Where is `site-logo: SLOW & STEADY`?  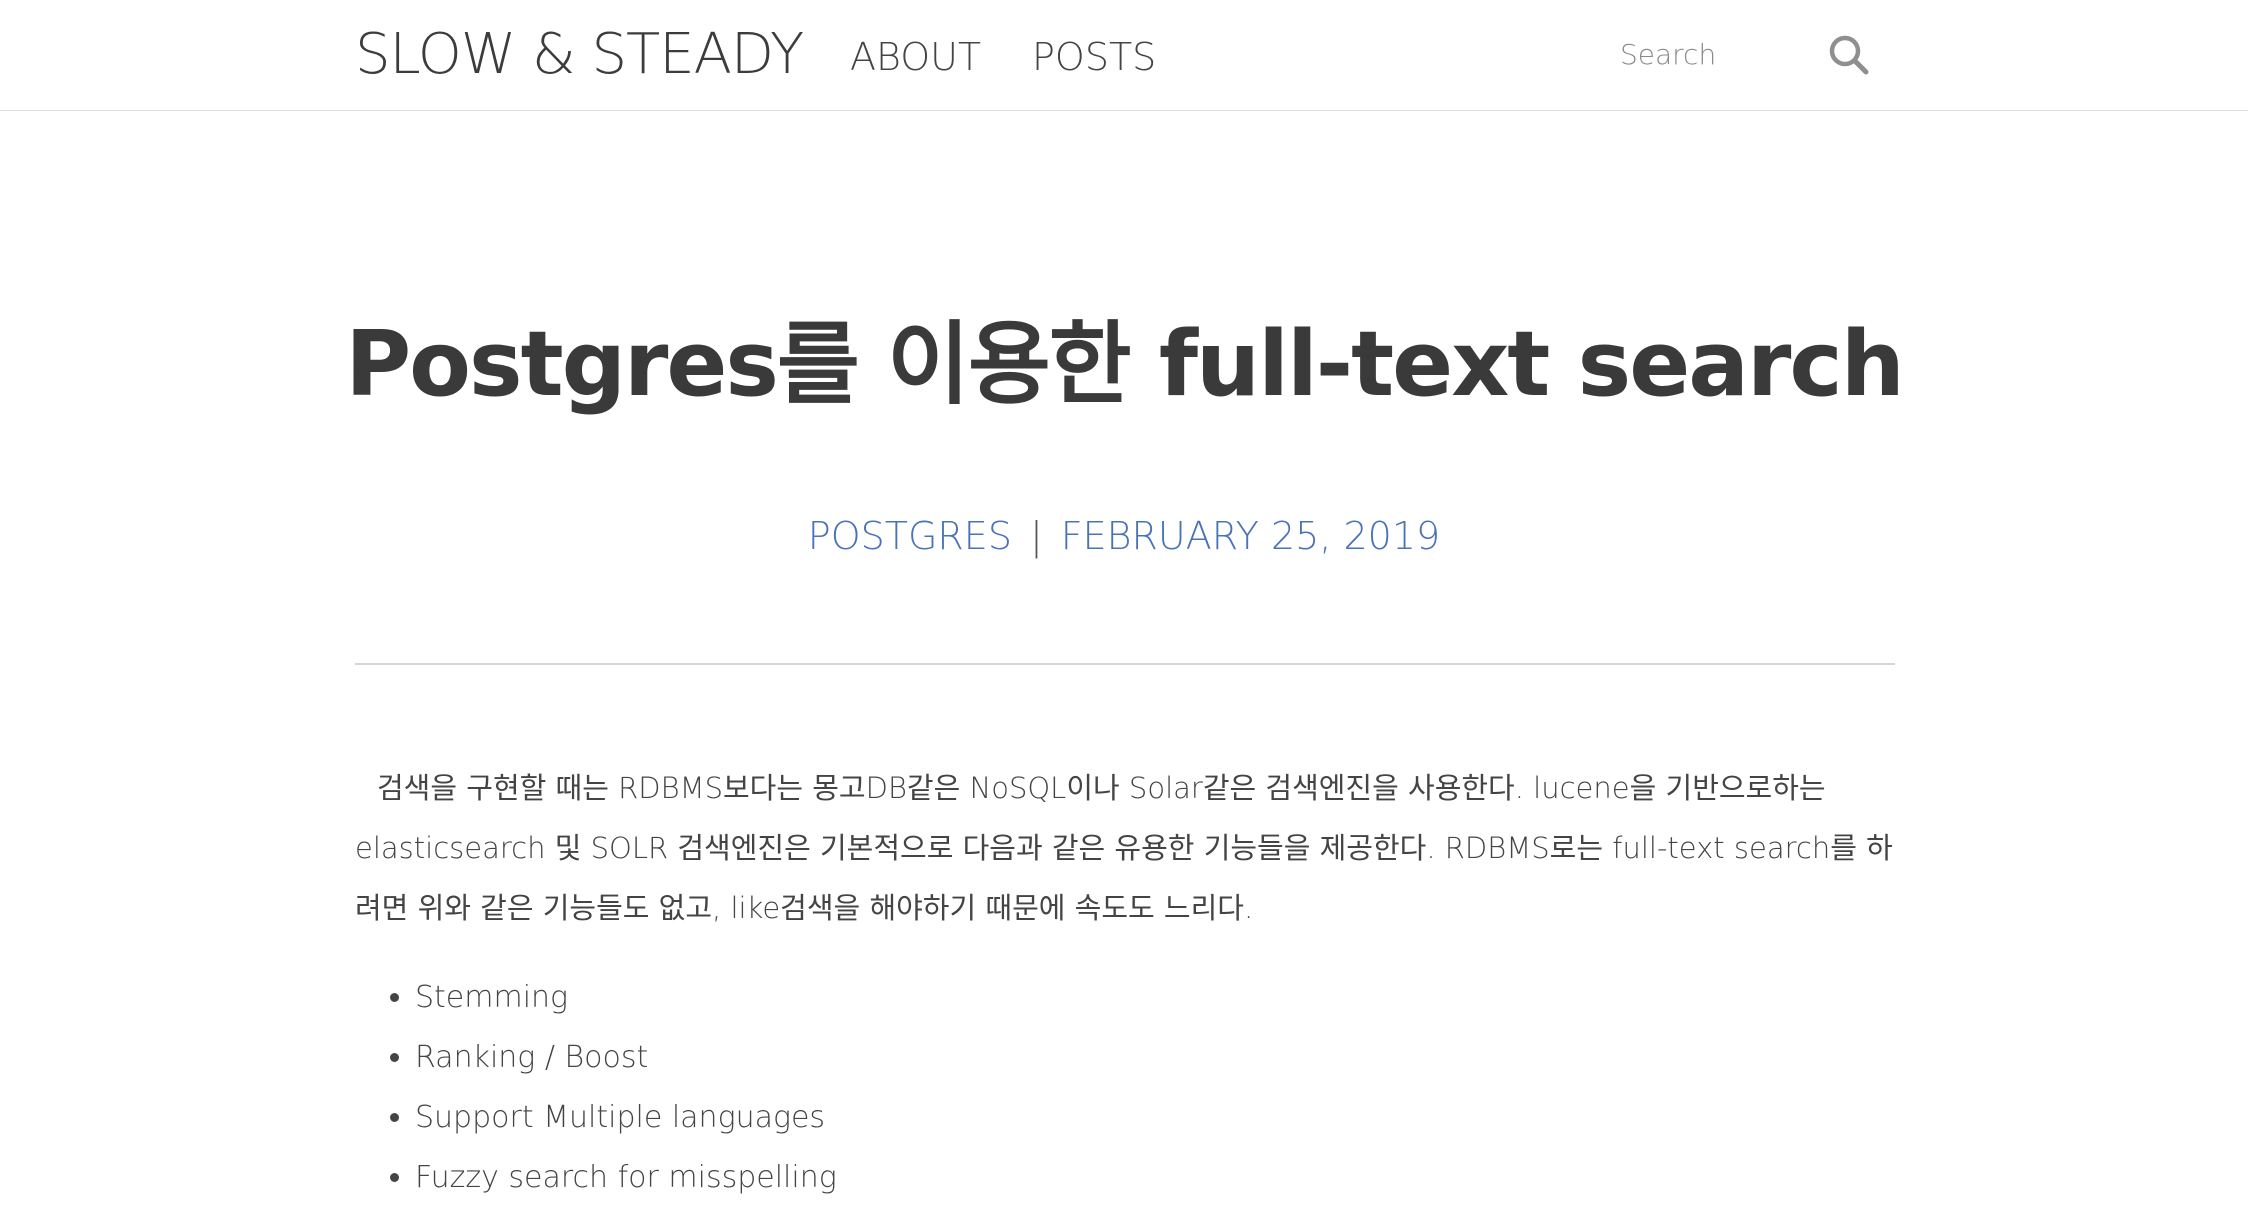 site-logo: SLOW & STEADY is located at coordinates (579, 55).